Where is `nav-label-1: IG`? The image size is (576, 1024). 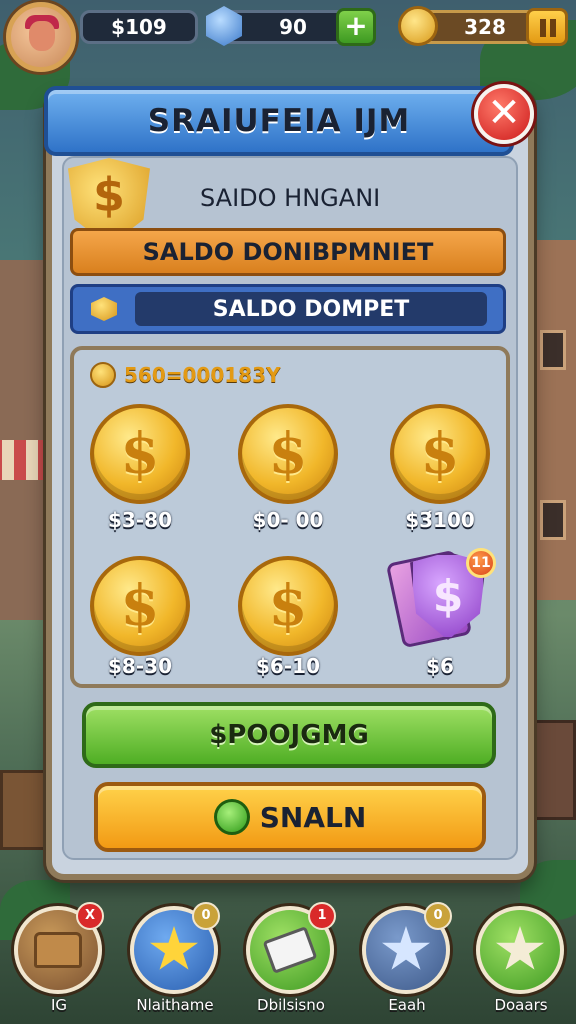
nav-label-1: IG is located at coordinates (59, 1005).